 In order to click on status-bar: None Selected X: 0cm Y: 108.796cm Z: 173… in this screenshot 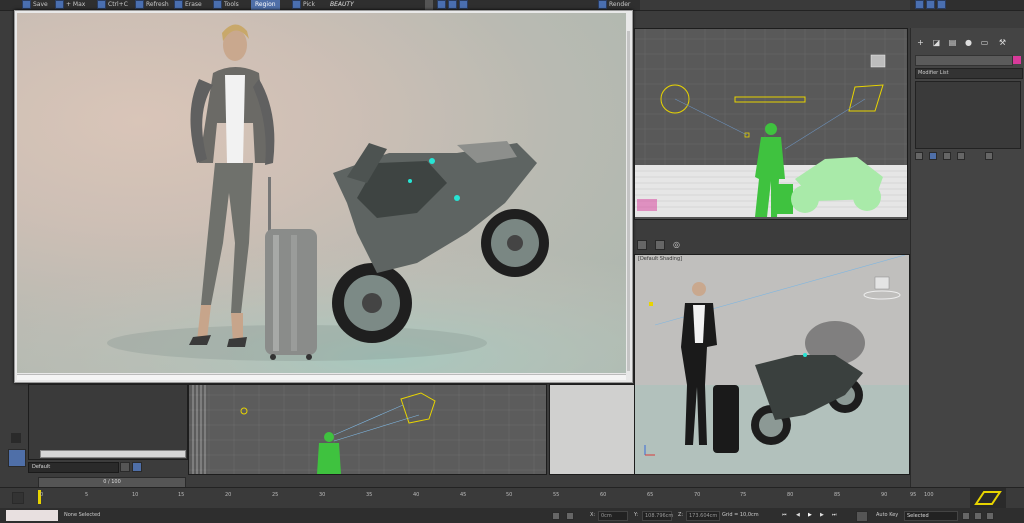, I will do `click(512, 515)`.